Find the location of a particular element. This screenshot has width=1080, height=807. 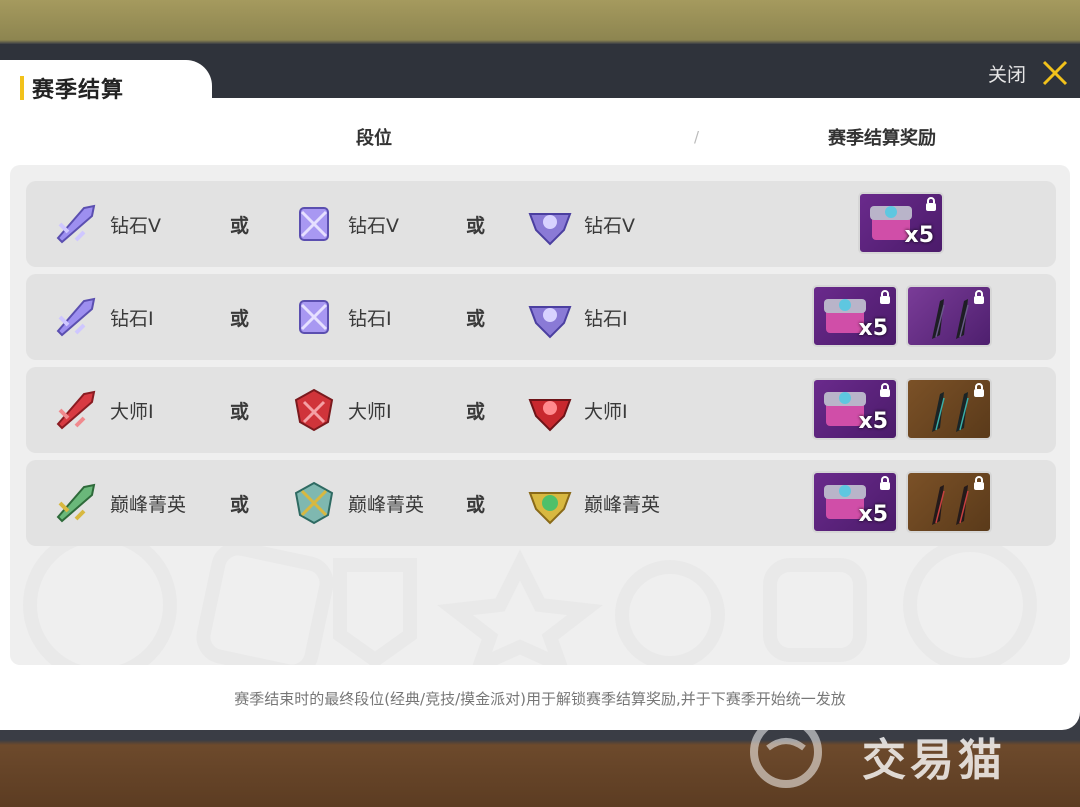

elite-shield-emblem-icon is located at coordinates (314, 503).